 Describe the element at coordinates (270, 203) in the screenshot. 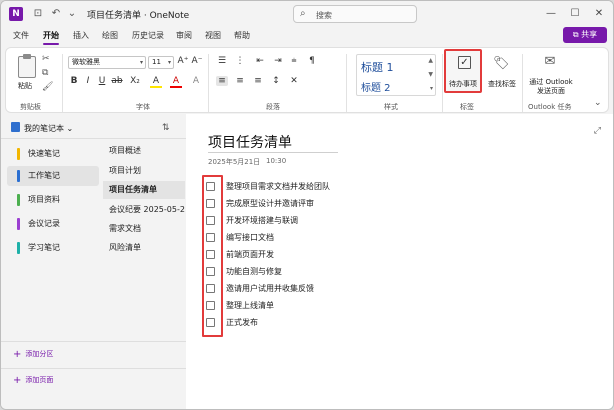

I see `todo-text: 完成原型设计并邀请评审` at that location.